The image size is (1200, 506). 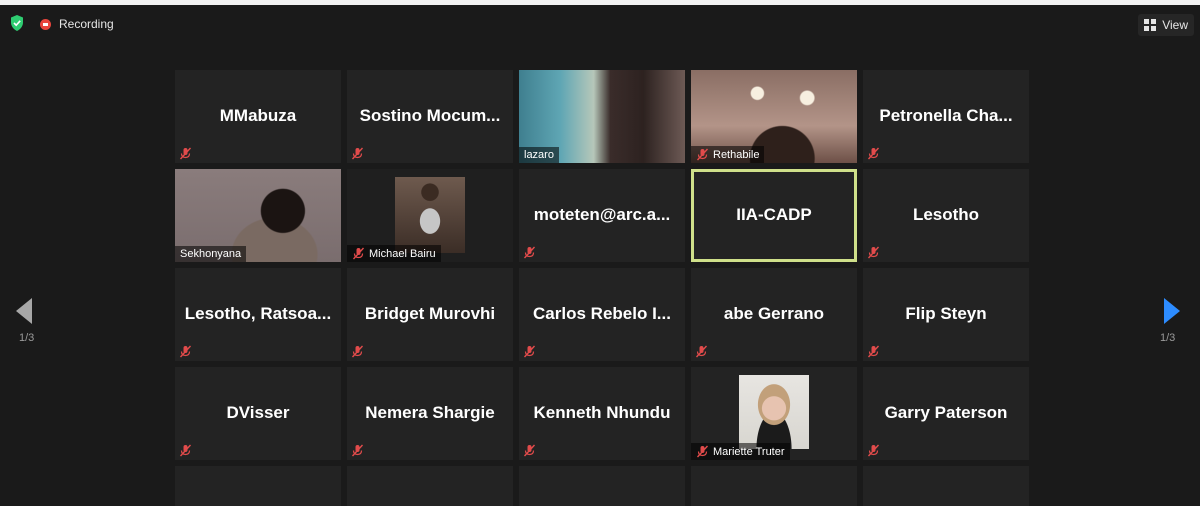 I want to click on participant-tile: DVisser, so click(x=258, y=413).